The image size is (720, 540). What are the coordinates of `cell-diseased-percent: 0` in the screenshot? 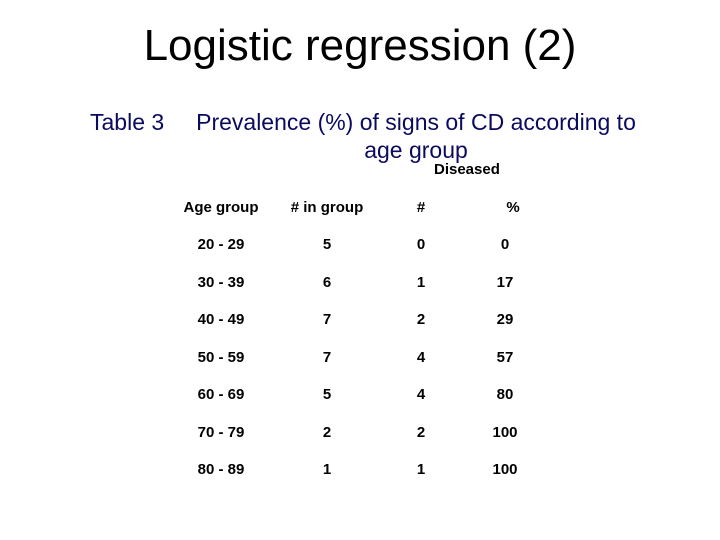 It's located at (505, 244).